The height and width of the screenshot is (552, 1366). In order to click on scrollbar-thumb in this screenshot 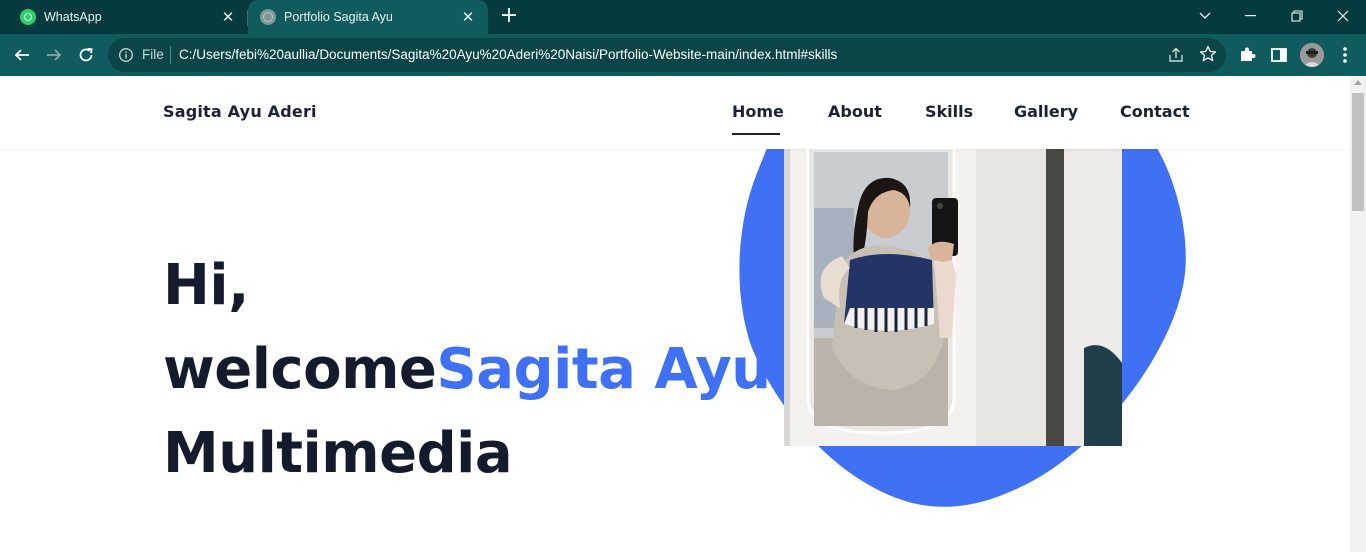, I will do `click(1358, 152)`.